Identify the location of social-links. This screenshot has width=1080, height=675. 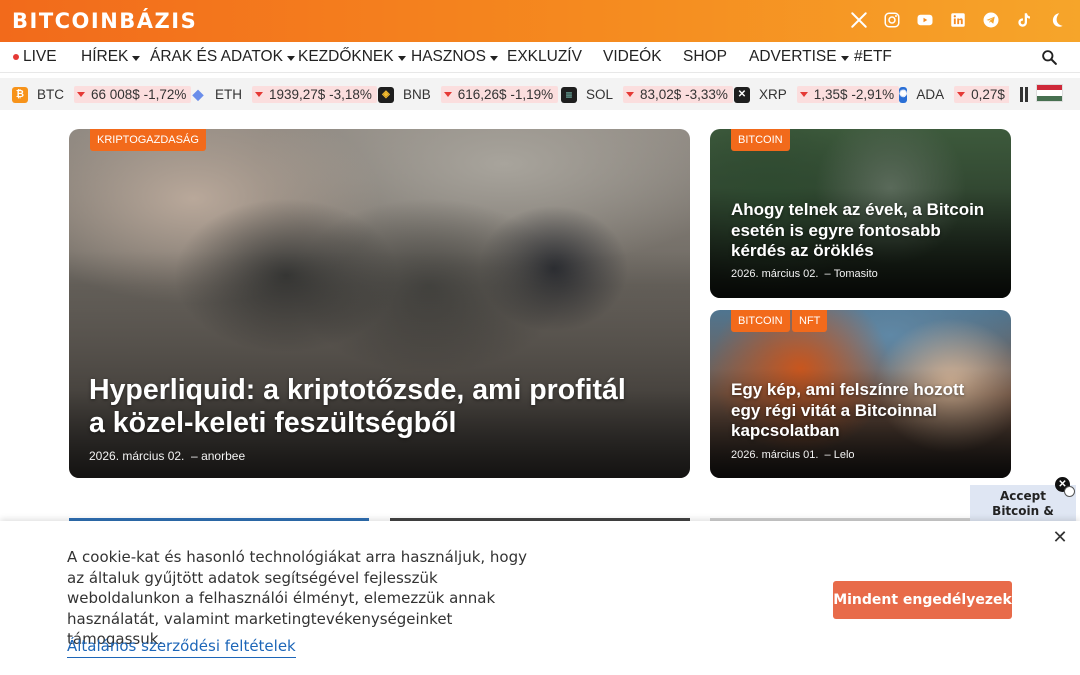
(958, 20).